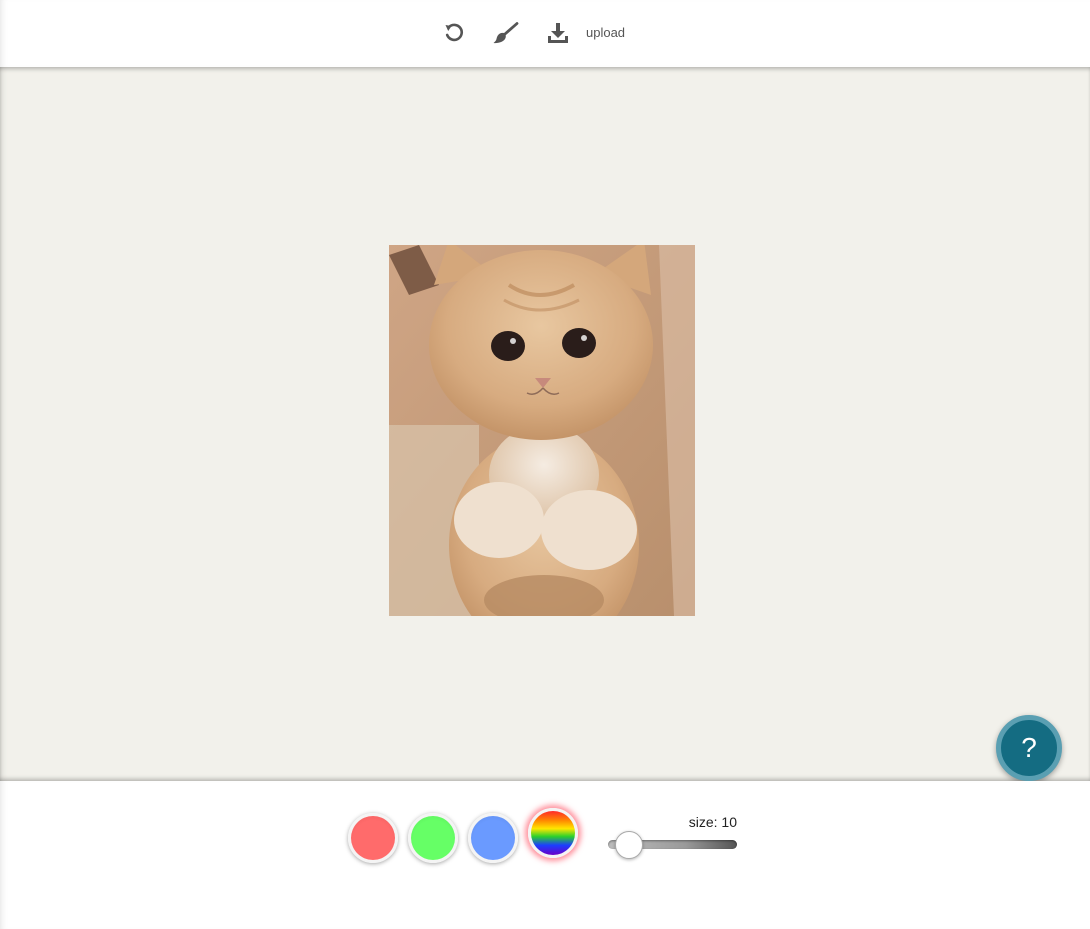 Image resolution: width=1090 pixels, height=929 pixels. I want to click on color-swatch-rainbow, so click(553, 833).